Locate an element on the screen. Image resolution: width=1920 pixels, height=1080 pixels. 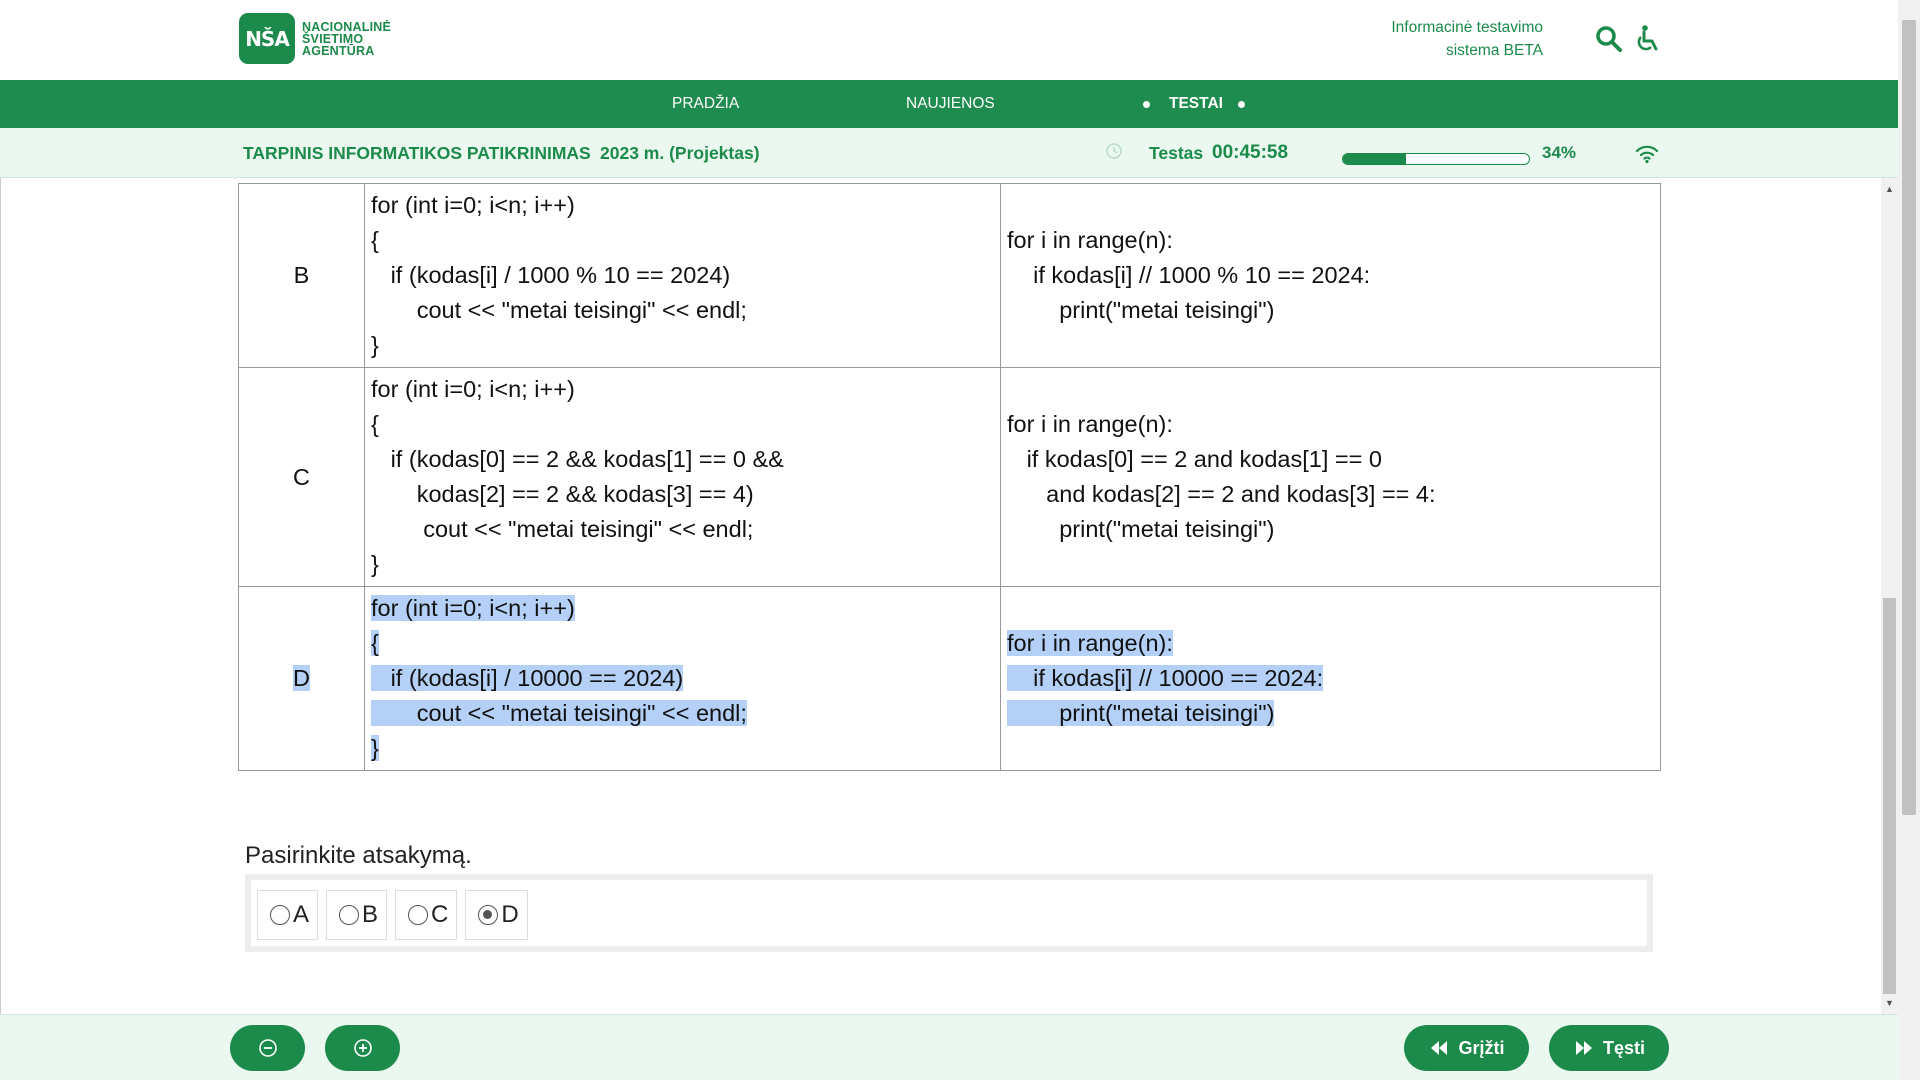
answer-option-d: D is located at coordinates (496, 915).